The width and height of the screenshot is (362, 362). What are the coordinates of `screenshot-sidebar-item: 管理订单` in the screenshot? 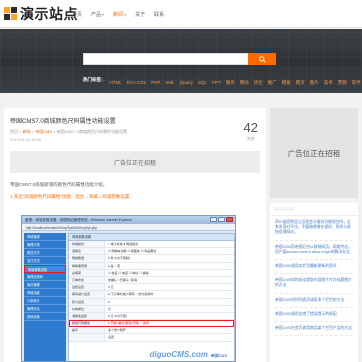 It's located at (45, 245).